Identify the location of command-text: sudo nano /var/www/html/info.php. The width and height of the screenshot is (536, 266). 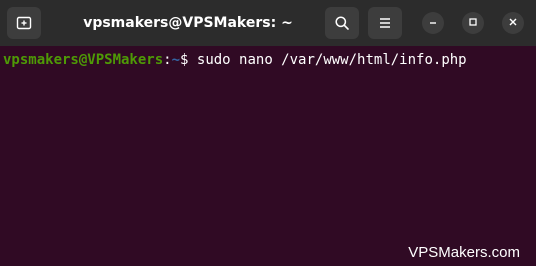
(331, 60).